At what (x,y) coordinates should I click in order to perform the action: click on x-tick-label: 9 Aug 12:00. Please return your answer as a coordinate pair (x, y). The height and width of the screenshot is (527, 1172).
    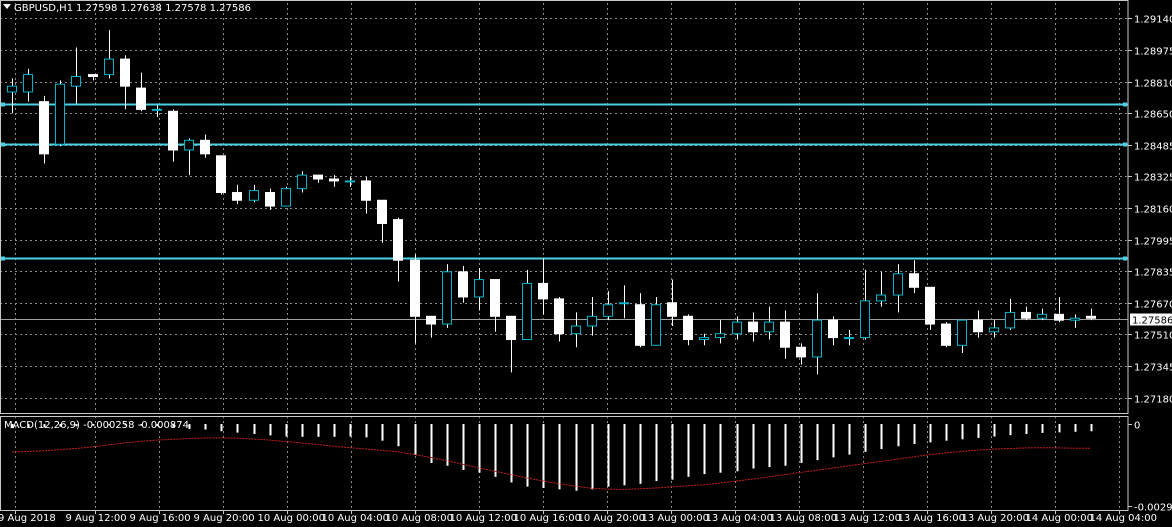
    Looking at the image, I should click on (96, 518).